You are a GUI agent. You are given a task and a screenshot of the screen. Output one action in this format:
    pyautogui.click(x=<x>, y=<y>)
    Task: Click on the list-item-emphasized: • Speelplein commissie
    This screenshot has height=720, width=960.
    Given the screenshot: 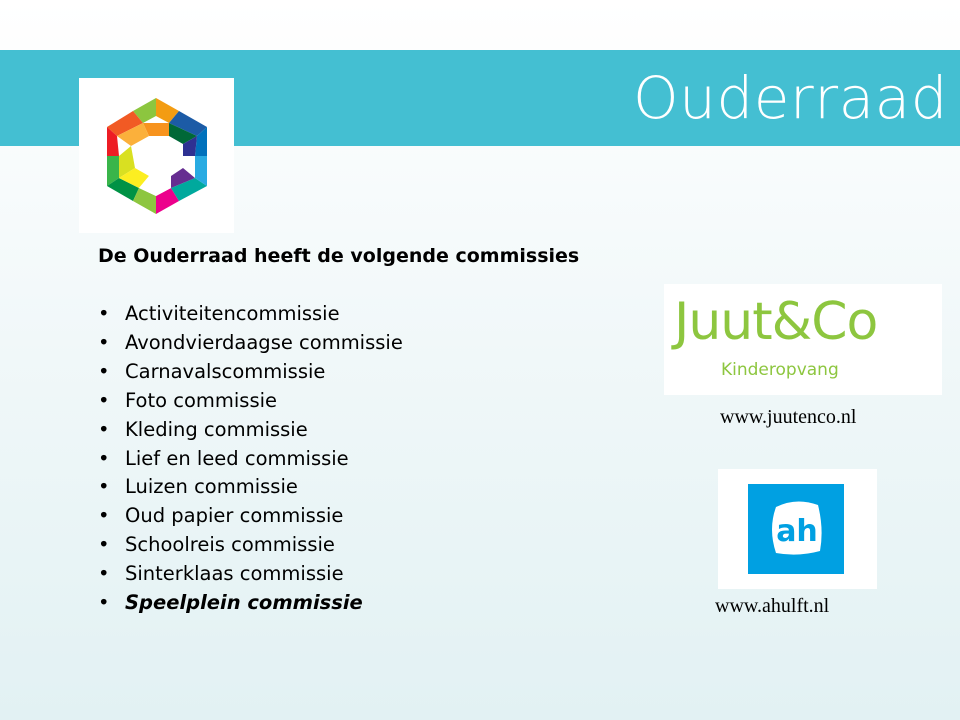 What is the action you would take?
    pyautogui.click(x=378, y=603)
    